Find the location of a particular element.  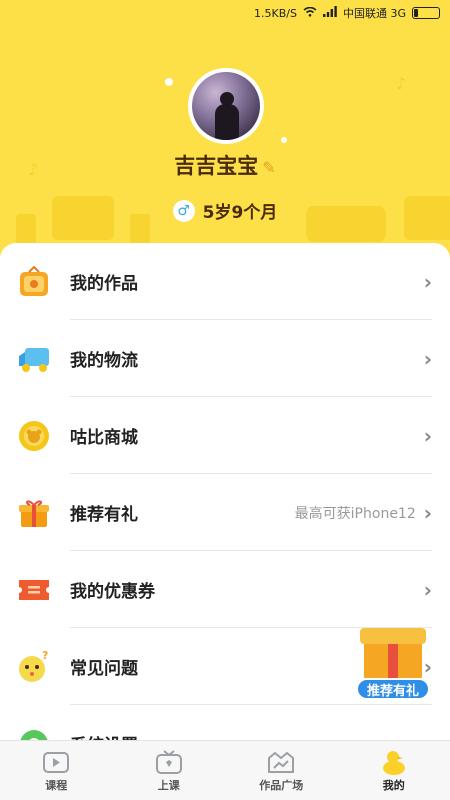

nav-label: 我的 is located at coordinates (393, 785).